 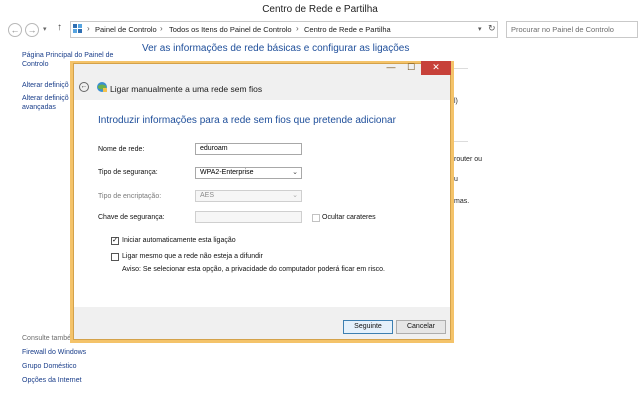 What do you see at coordinates (462, 201) in the screenshot?
I see `background-text-fragment: mas.` at bounding box center [462, 201].